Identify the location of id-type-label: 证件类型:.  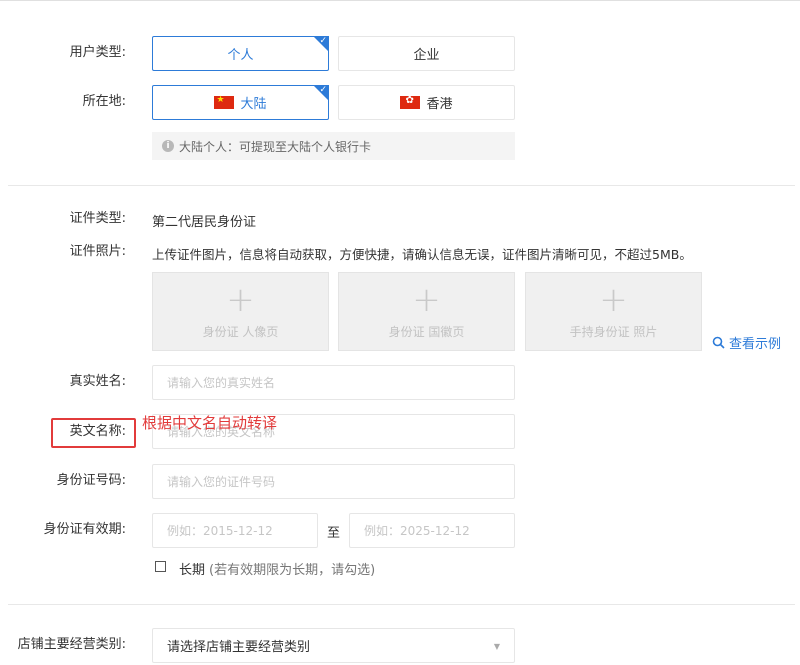
(97, 218).